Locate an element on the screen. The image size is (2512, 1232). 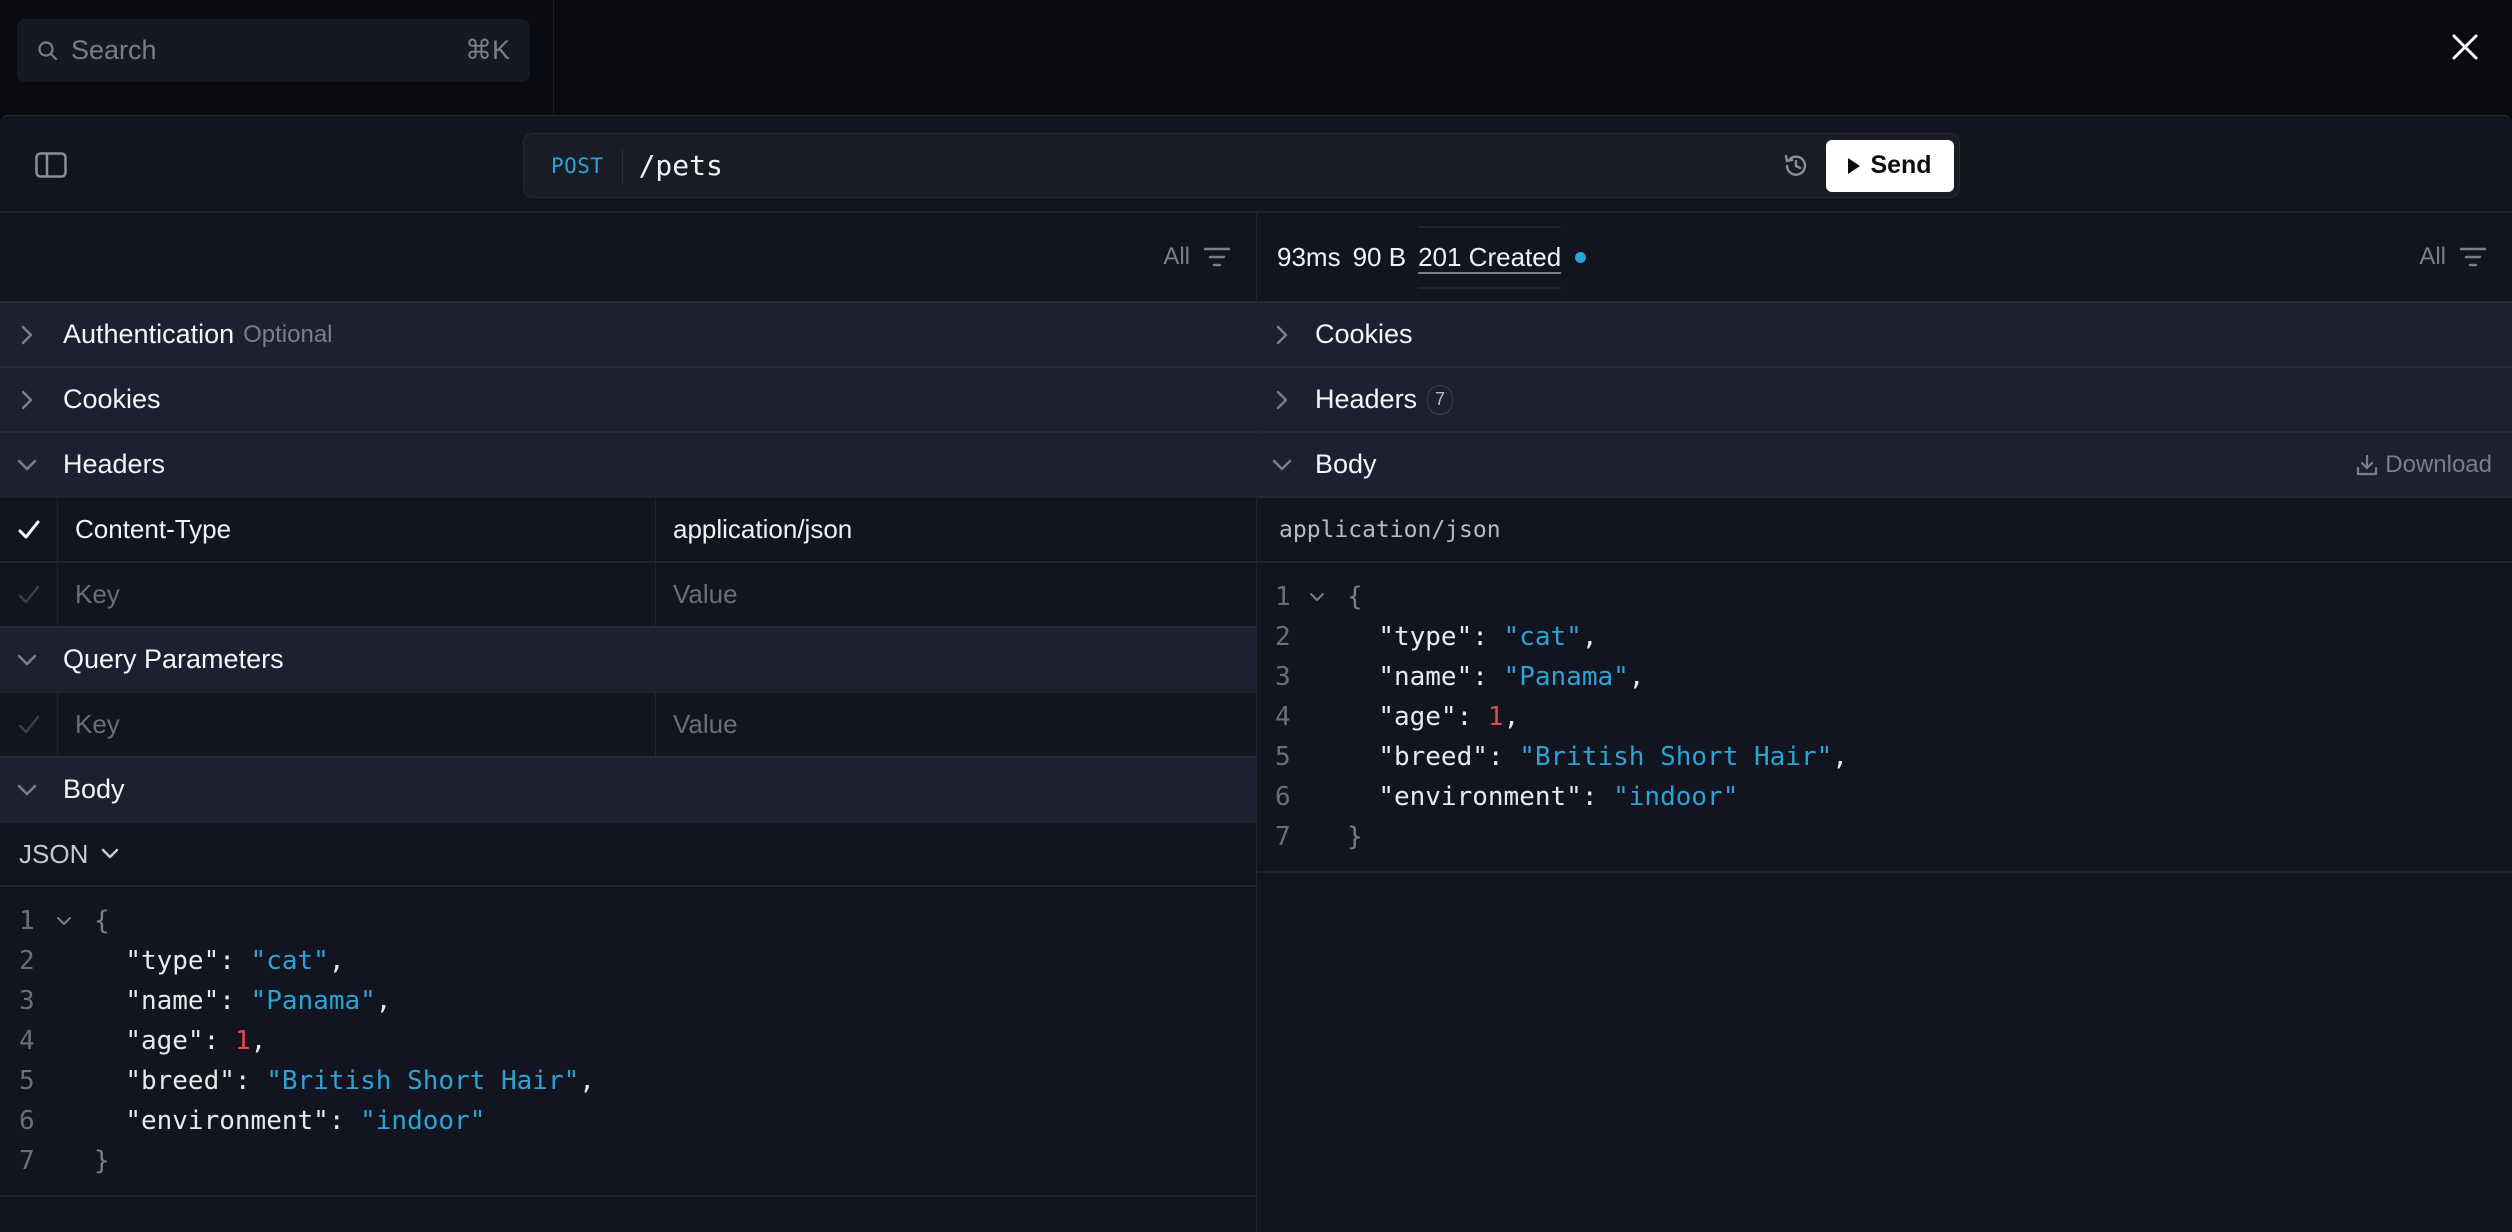
response-filter-button: All is located at coordinates (2452, 257).